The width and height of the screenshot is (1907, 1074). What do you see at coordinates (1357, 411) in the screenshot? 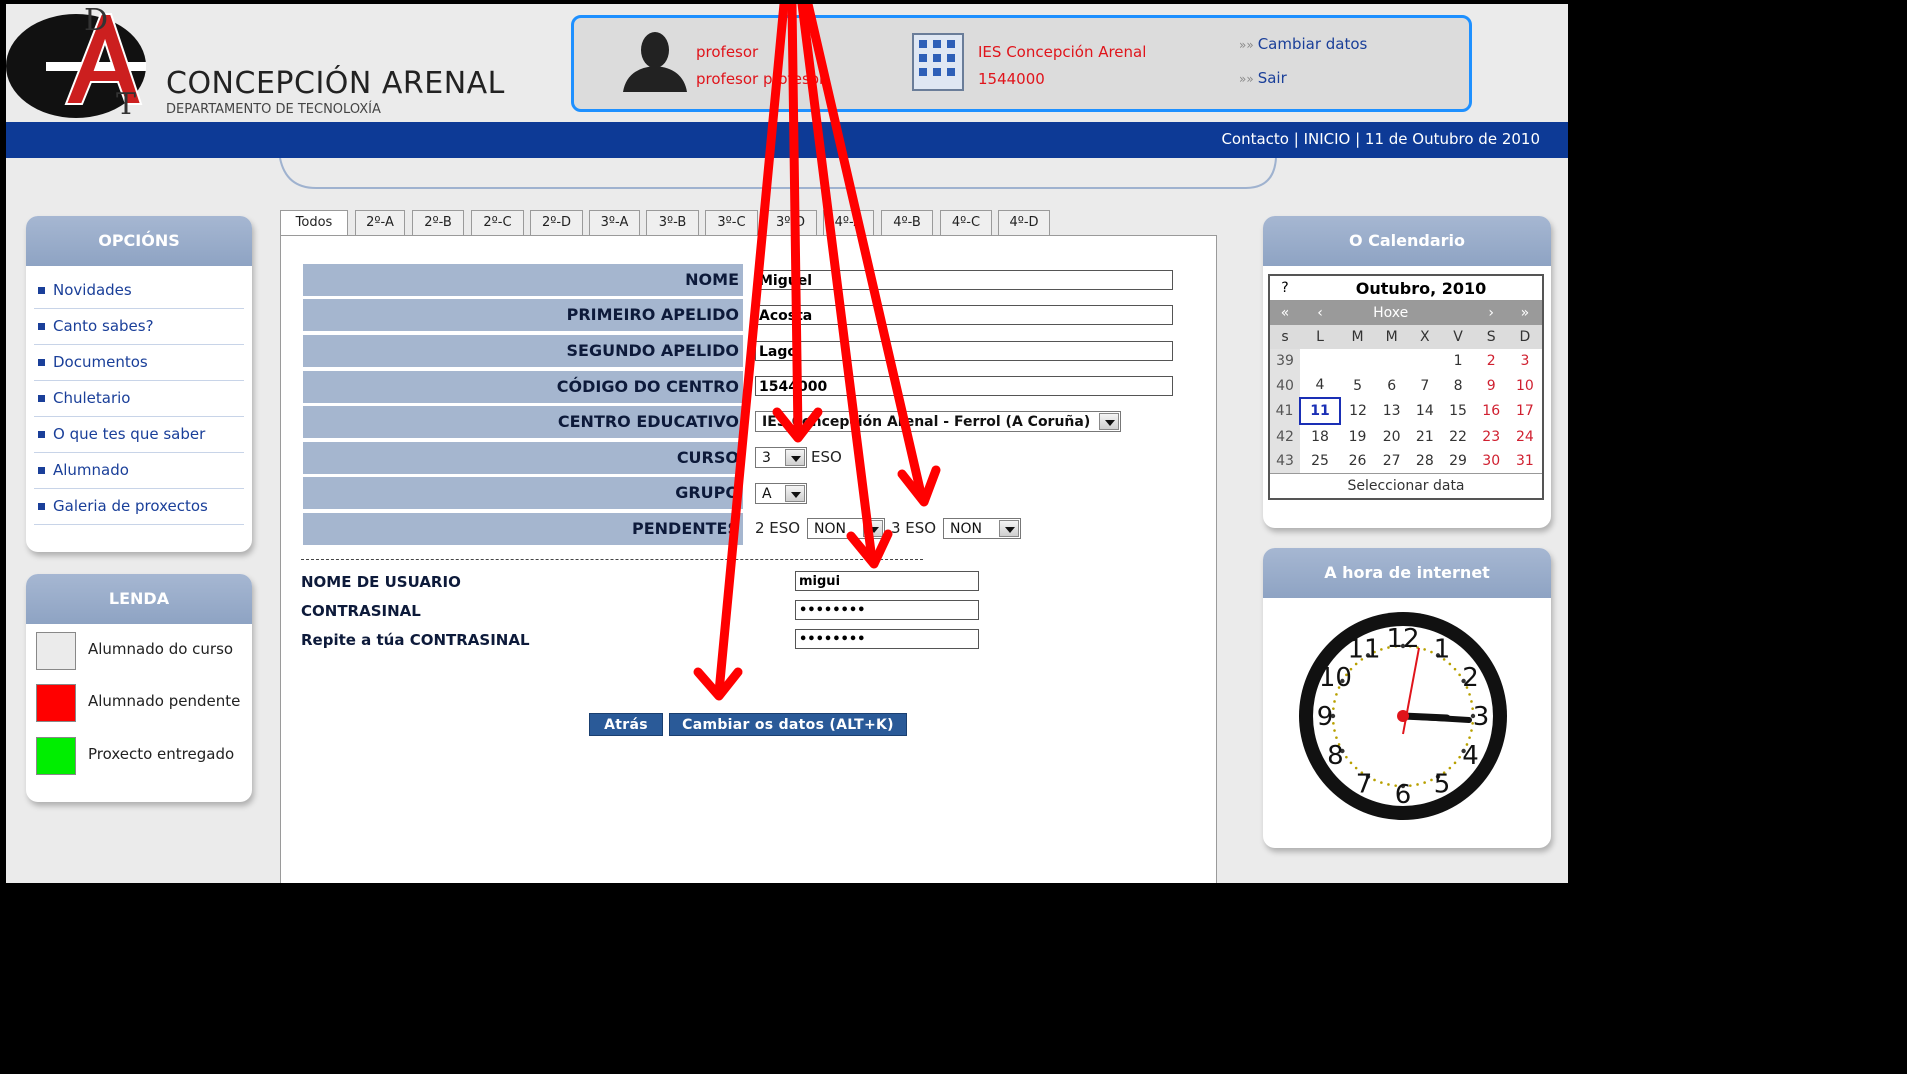
I see `calendar-day: 12` at bounding box center [1357, 411].